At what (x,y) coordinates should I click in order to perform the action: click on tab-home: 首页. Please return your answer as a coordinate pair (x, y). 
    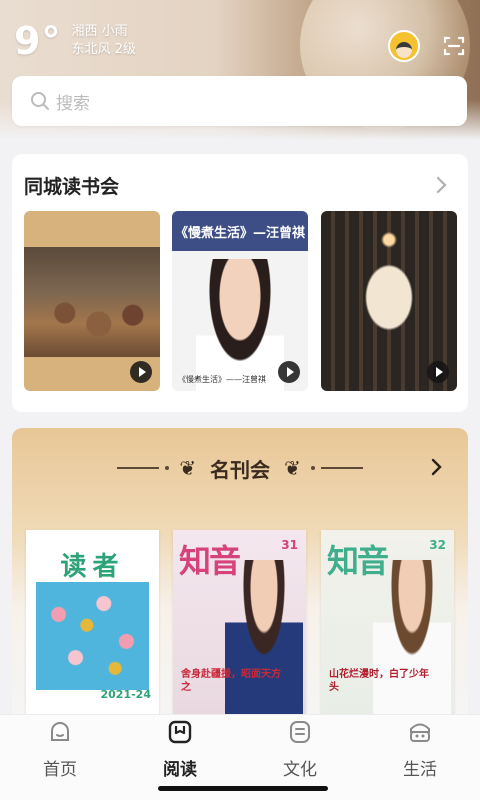
    Looking at the image, I should click on (60, 749).